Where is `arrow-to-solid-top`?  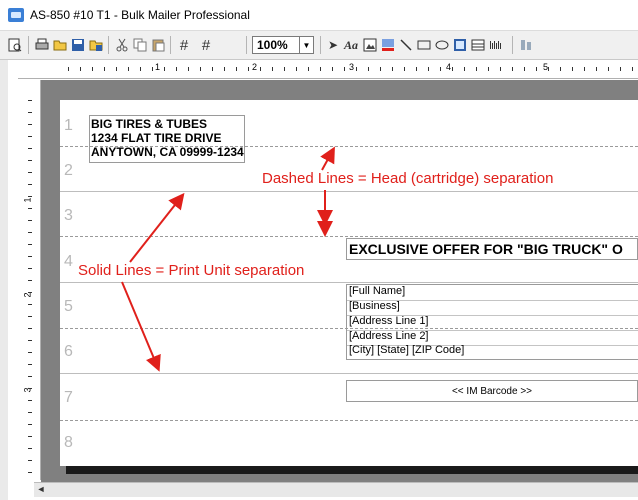 arrow-to-solid-top is located at coordinates (157, 227).